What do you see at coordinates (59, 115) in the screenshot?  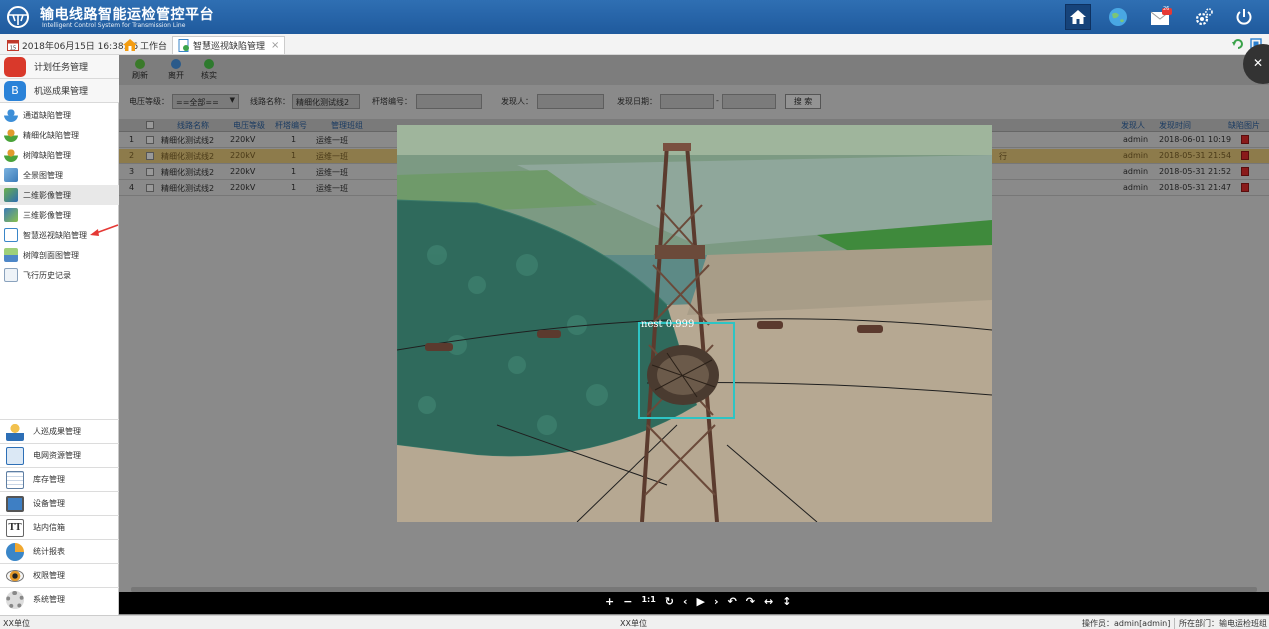 I see `sidebar-item-channel-defects: 通道缺陷管理` at bounding box center [59, 115].